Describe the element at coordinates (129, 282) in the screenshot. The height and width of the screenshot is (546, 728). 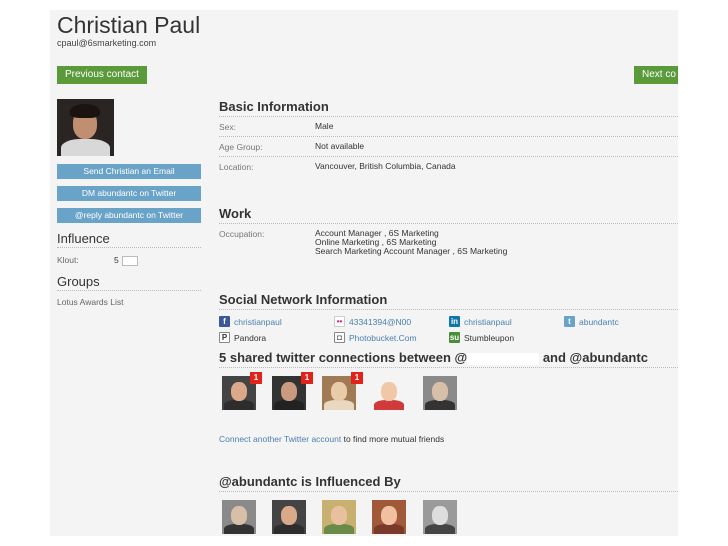
I see `groups-heading: Groups` at that location.